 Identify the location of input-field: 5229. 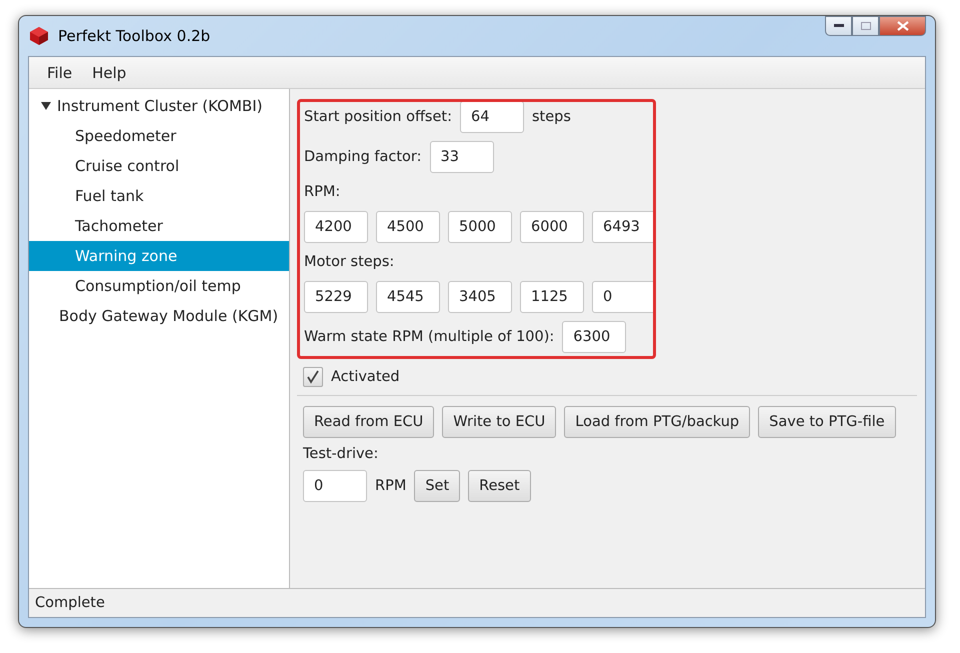
(336, 297).